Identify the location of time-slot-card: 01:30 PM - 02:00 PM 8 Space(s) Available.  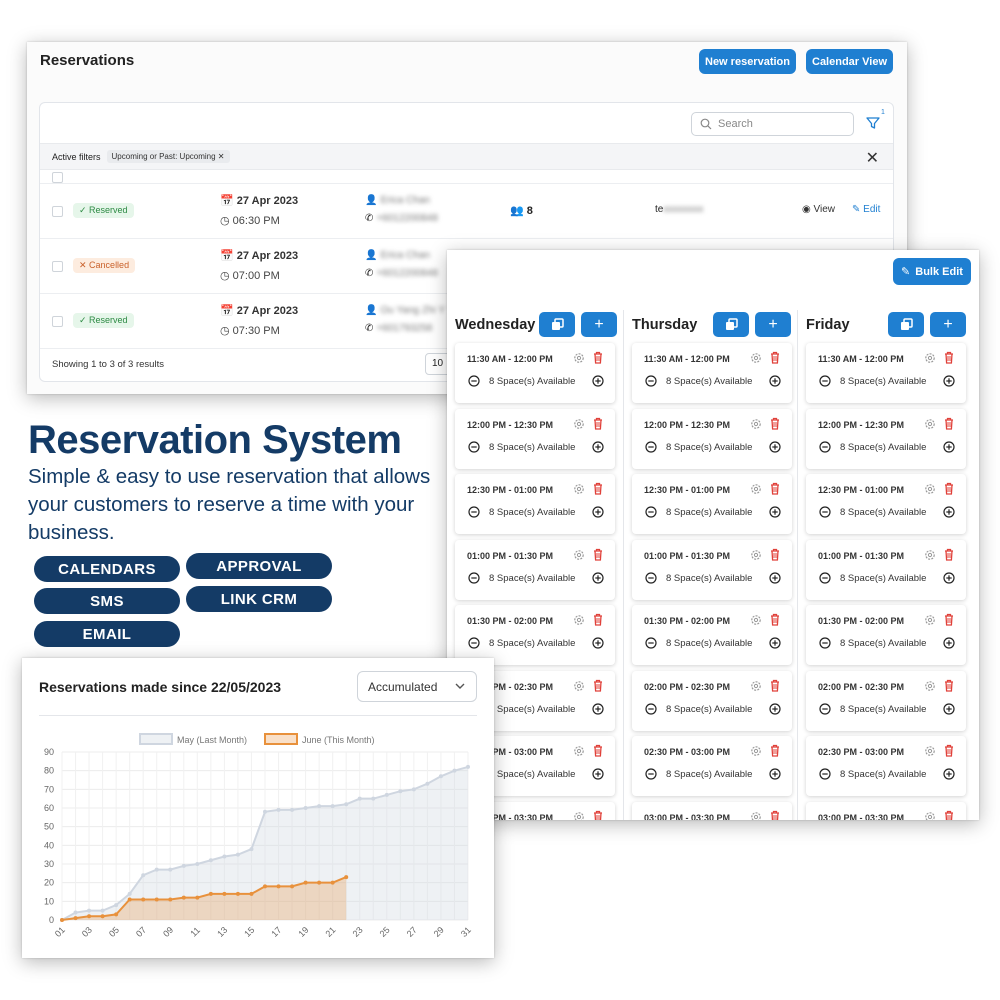
(712, 635).